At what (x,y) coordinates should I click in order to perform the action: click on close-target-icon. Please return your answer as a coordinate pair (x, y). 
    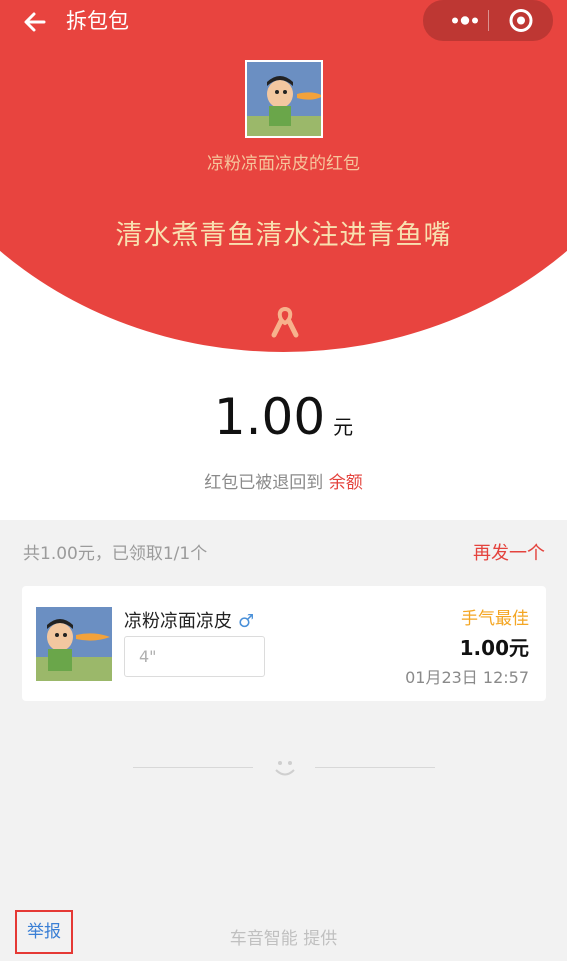
    Looking at the image, I should click on (521, 20).